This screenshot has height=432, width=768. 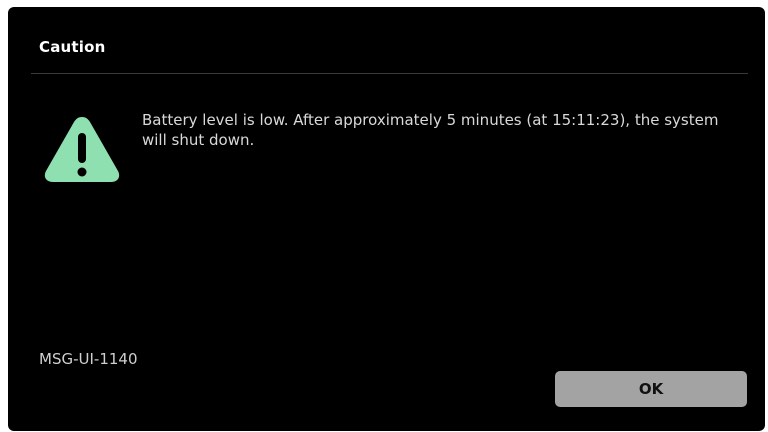 What do you see at coordinates (72, 47) in the screenshot?
I see `dialog-title: Caution` at bounding box center [72, 47].